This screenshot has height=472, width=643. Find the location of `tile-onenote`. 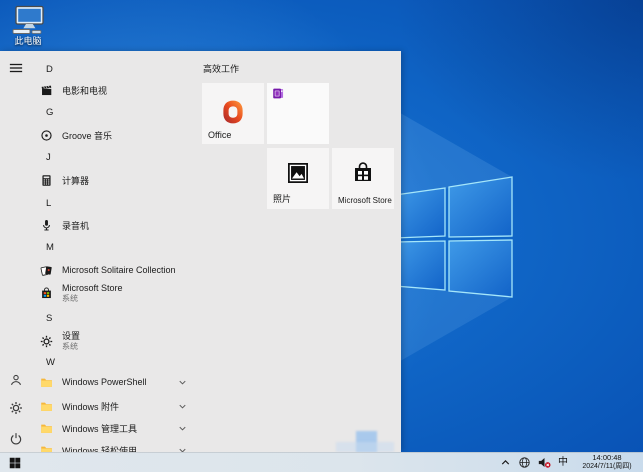

tile-onenote is located at coordinates (298, 113).